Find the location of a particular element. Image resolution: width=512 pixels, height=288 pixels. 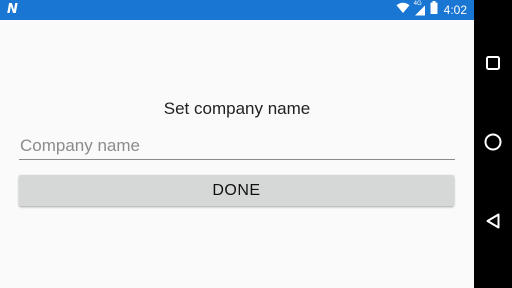

clock-time: 4:02 is located at coordinates (455, 10).